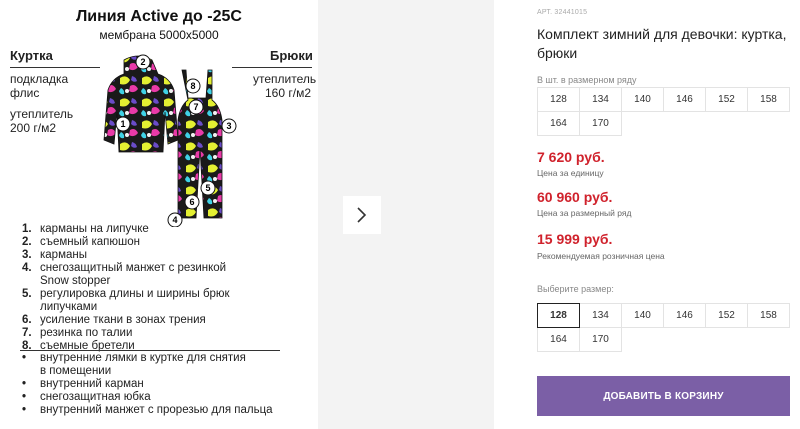 This screenshot has width=800, height=429. I want to click on jacket-spec: подкладка, so click(39, 79).